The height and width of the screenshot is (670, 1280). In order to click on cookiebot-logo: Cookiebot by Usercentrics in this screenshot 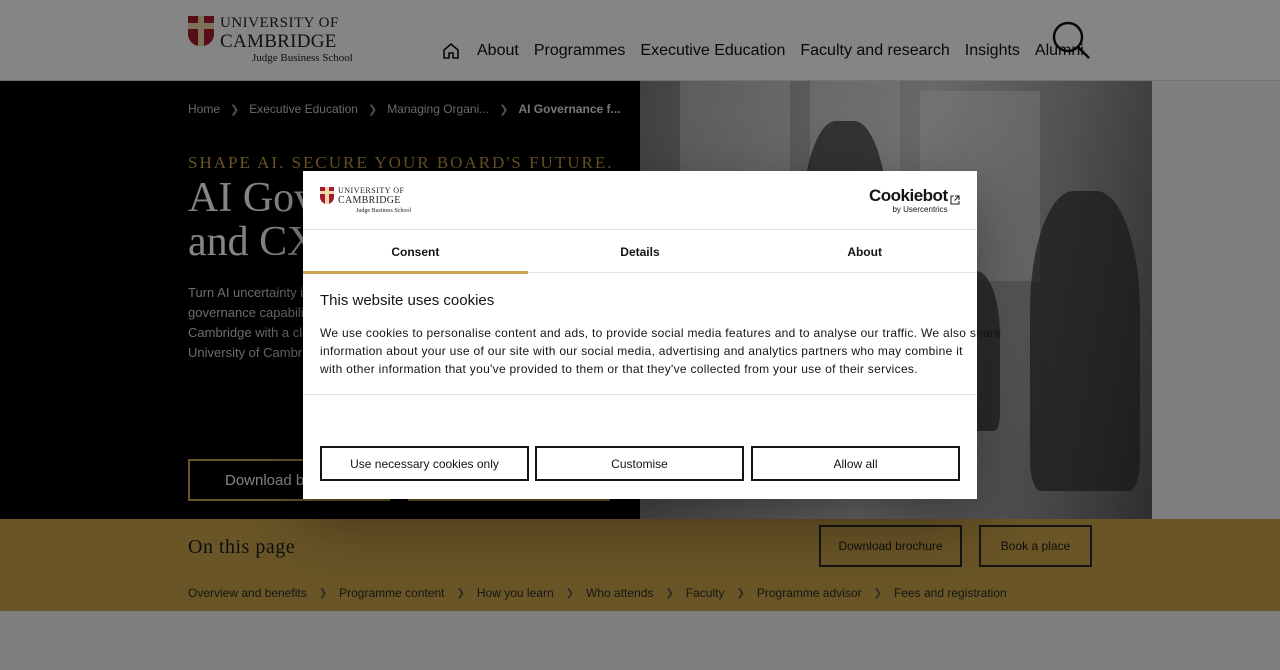, I will do `click(908, 201)`.